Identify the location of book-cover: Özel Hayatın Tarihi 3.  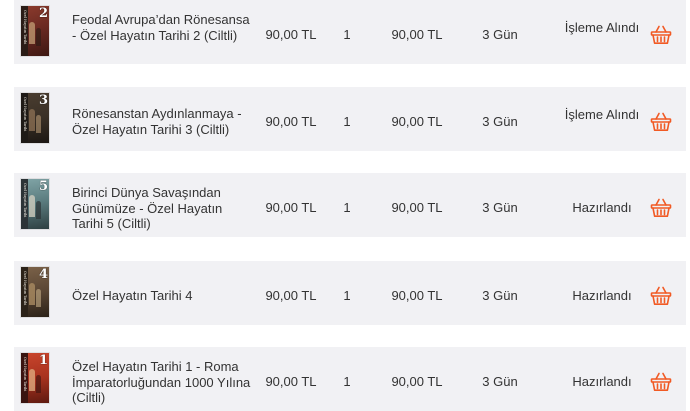
(35, 118).